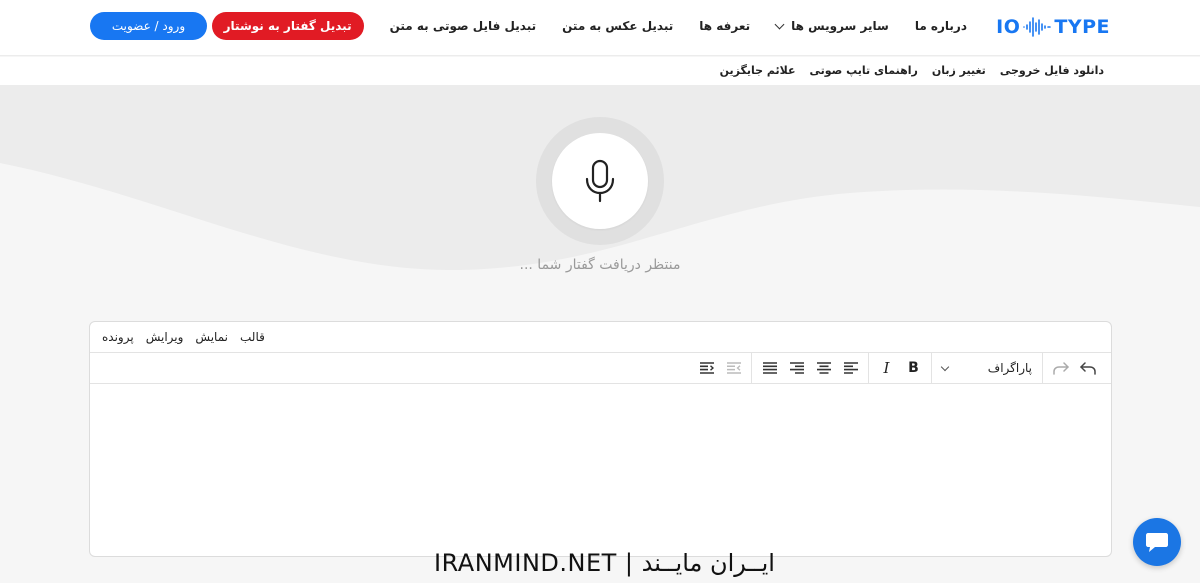 The image size is (1200, 583). I want to click on logo-text-right: TYPE, so click(1082, 27).